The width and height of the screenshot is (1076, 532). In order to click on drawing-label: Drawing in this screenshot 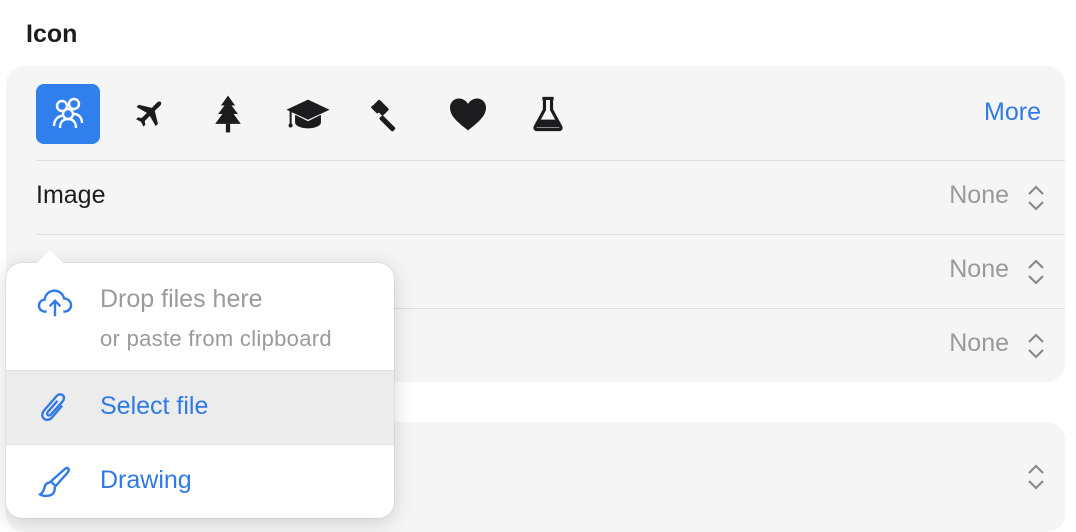, I will do `click(146, 480)`.